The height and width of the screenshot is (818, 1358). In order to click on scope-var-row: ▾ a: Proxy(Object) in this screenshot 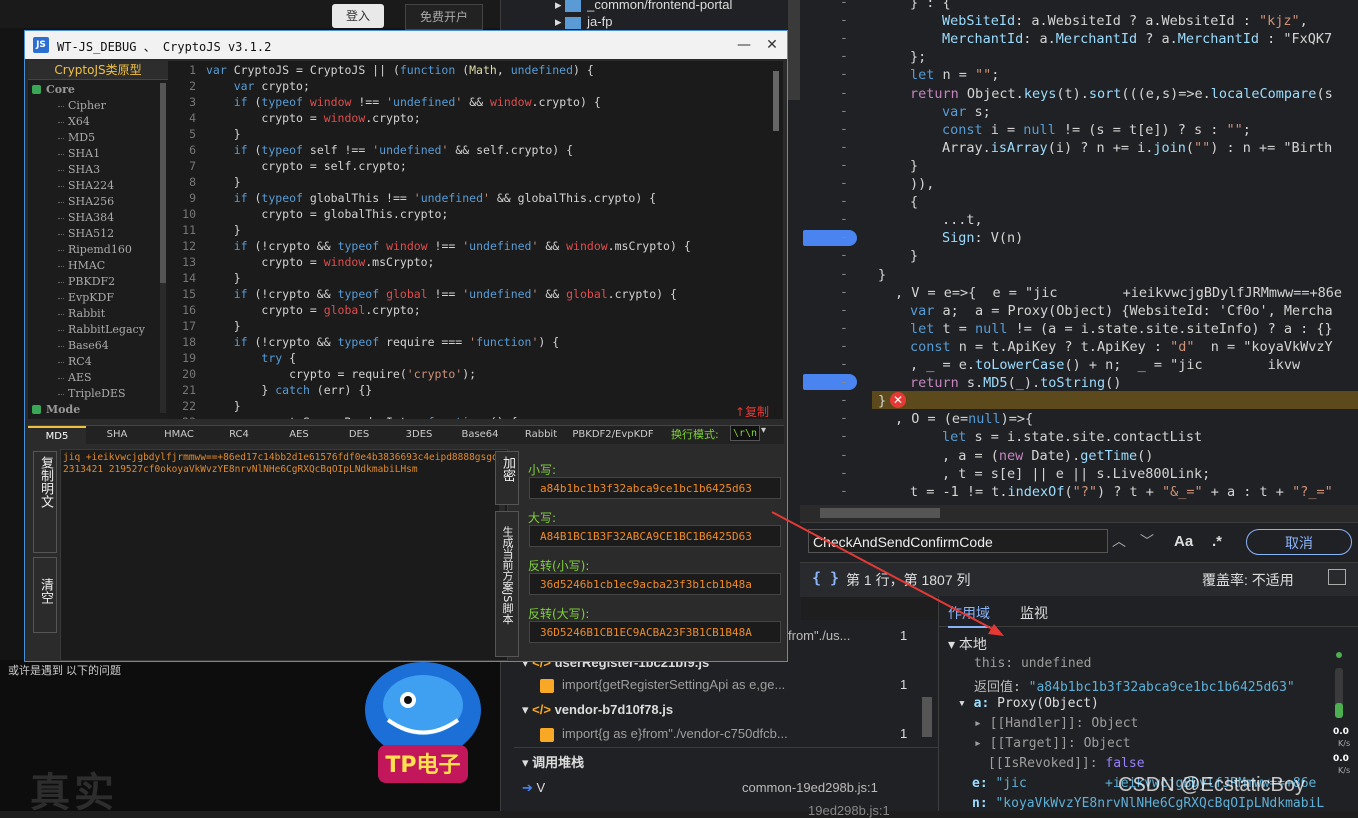, I will do `click(1028, 703)`.